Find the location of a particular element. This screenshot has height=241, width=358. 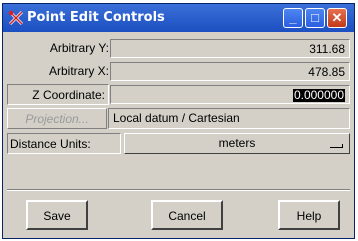

close-icon: ✕ is located at coordinates (337, 17).